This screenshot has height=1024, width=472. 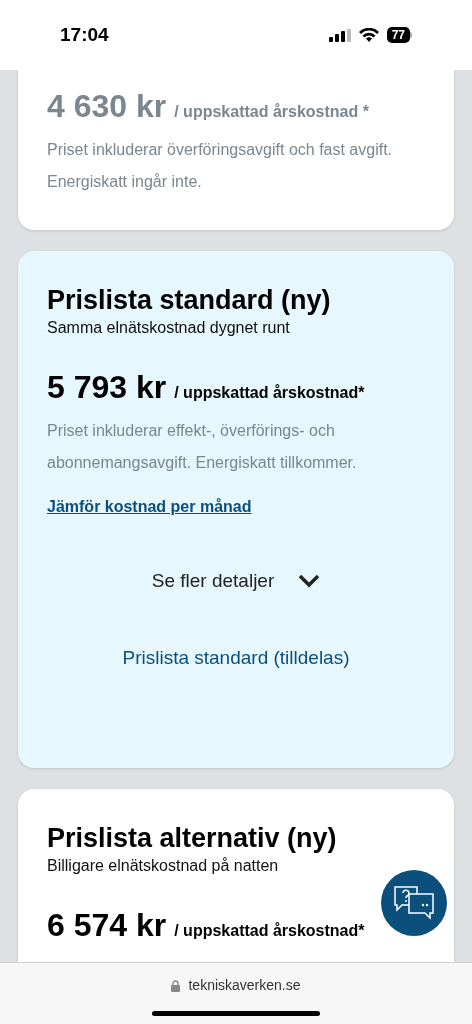 What do you see at coordinates (309, 581) in the screenshot?
I see `chevron-icon` at bounding box center [309, 581].